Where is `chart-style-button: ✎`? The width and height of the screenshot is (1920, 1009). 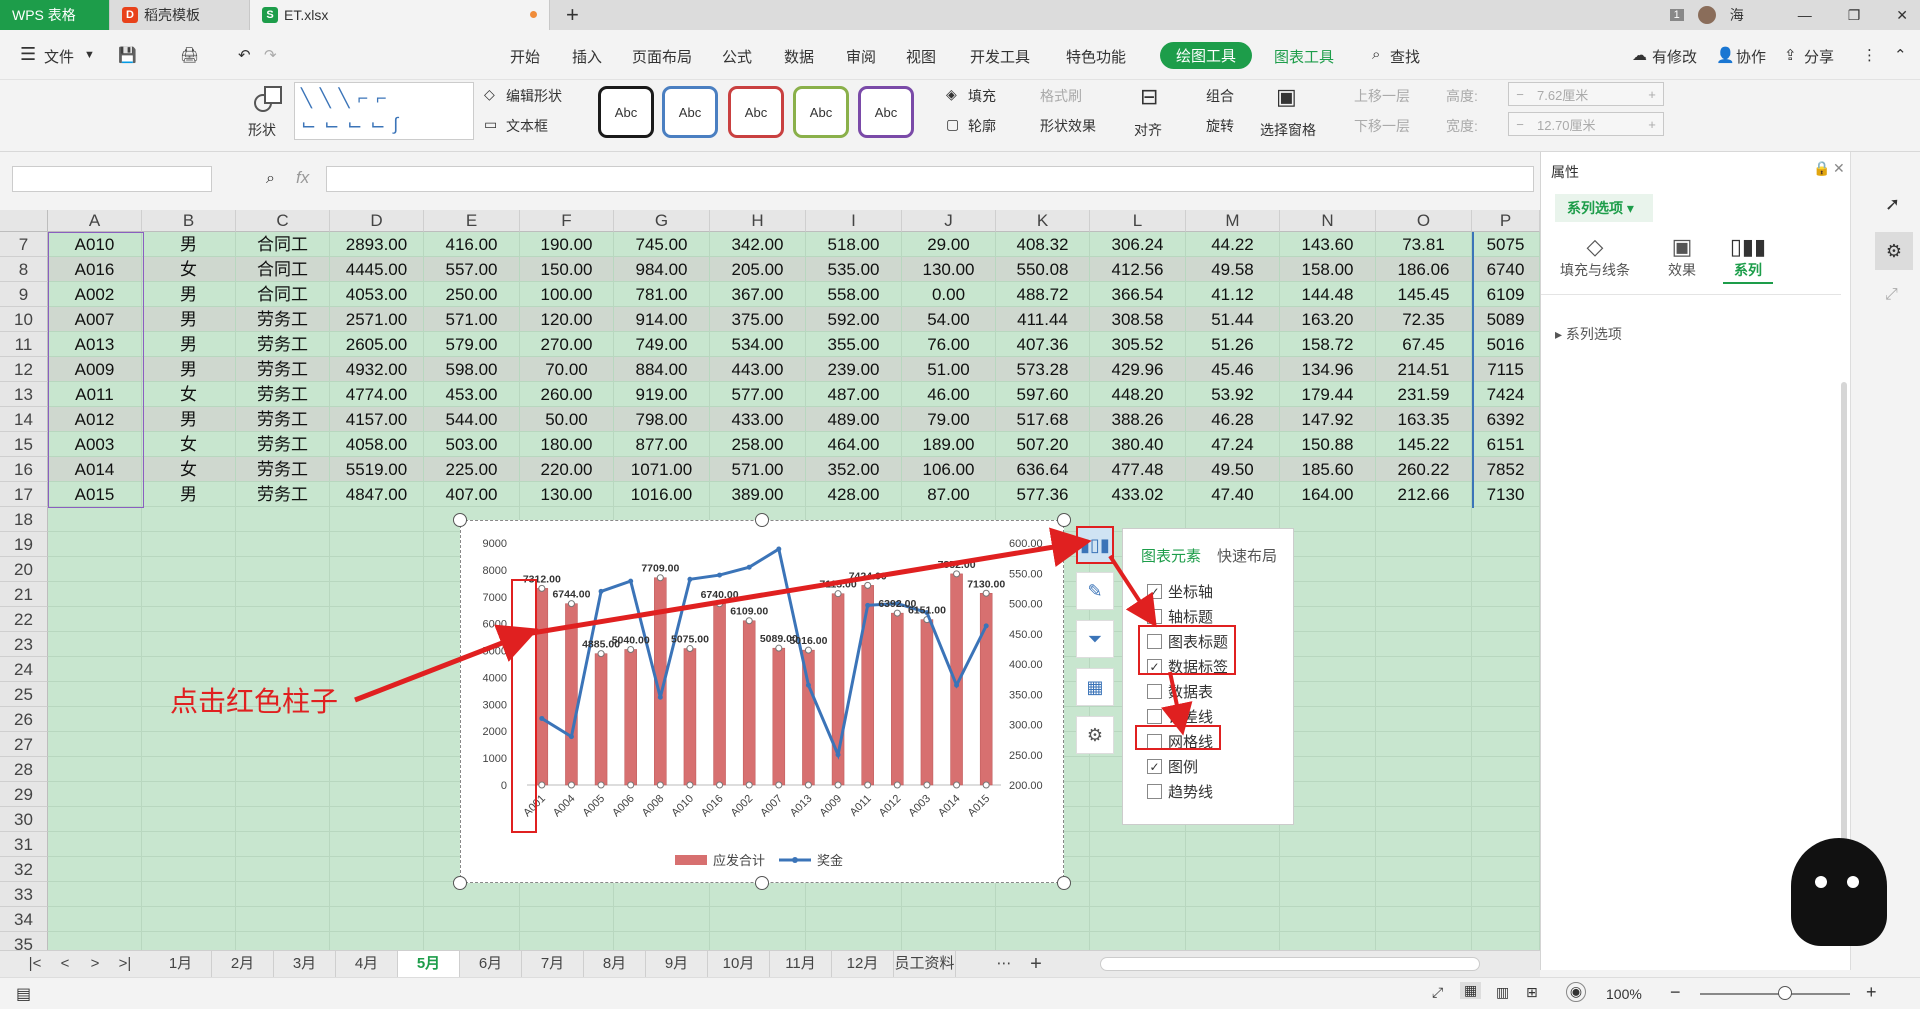 chart-style-button: ✎ is located at coordinates (1095, 591).